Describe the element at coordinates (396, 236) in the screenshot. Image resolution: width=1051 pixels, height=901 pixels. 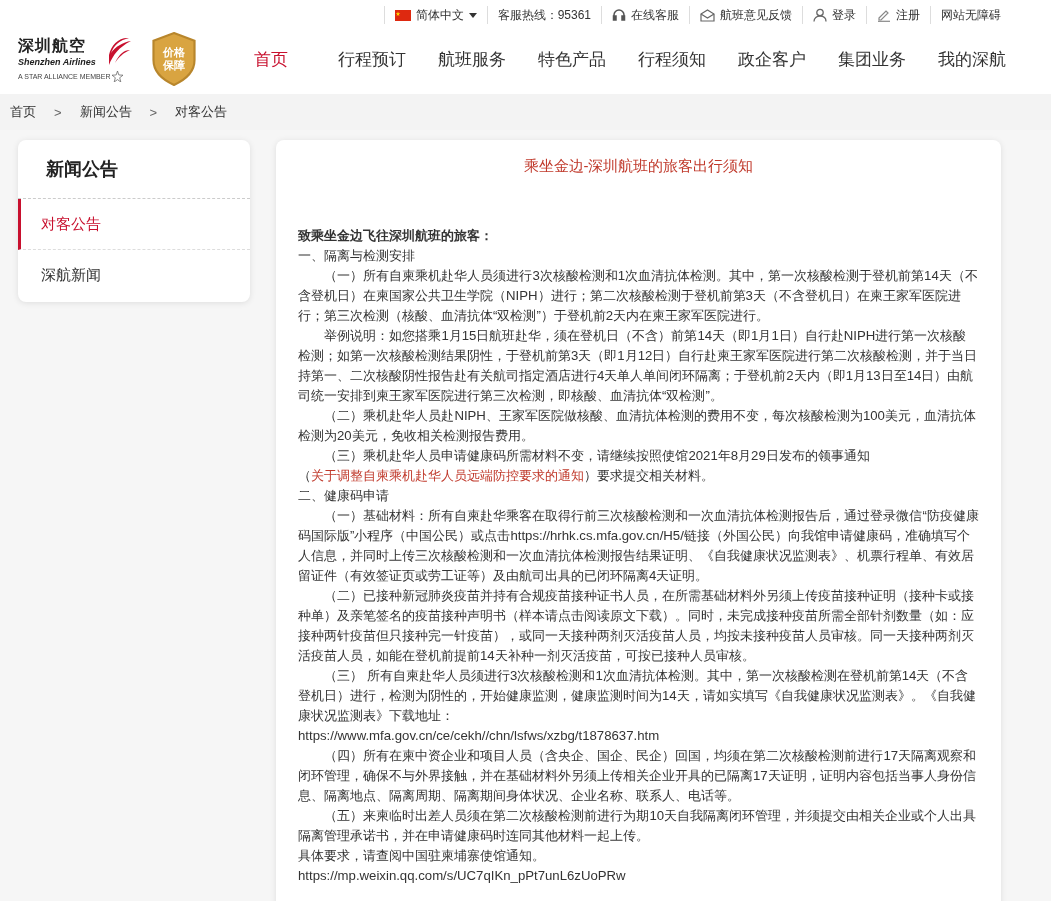
I see `greeting-text: 致乘坐金边飞往深圳航班的旅客：` at that location.